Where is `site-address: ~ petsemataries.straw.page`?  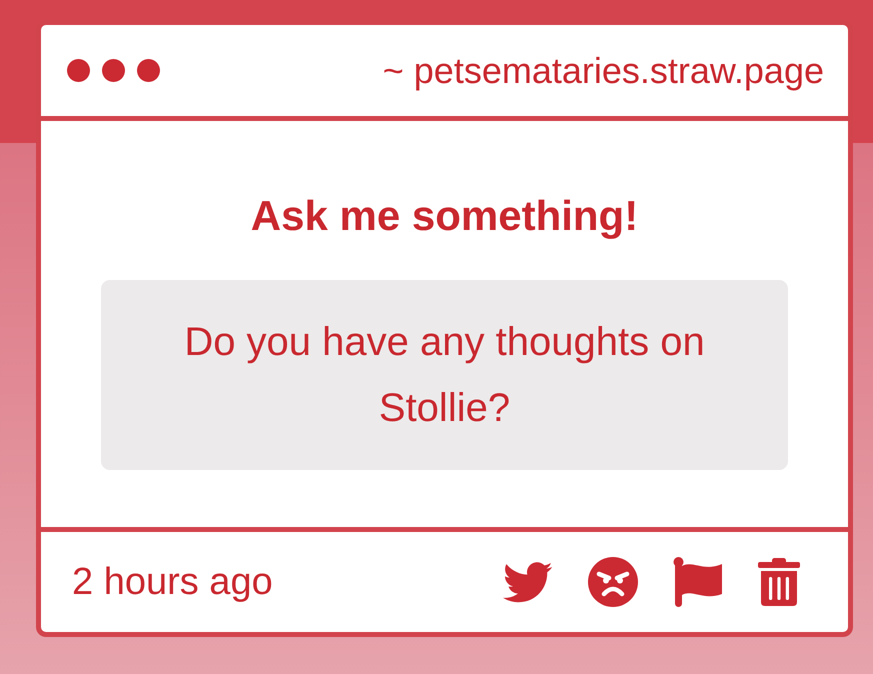
site-address: ~ petsemataries.straw.page is located at coordinates (603, 70).